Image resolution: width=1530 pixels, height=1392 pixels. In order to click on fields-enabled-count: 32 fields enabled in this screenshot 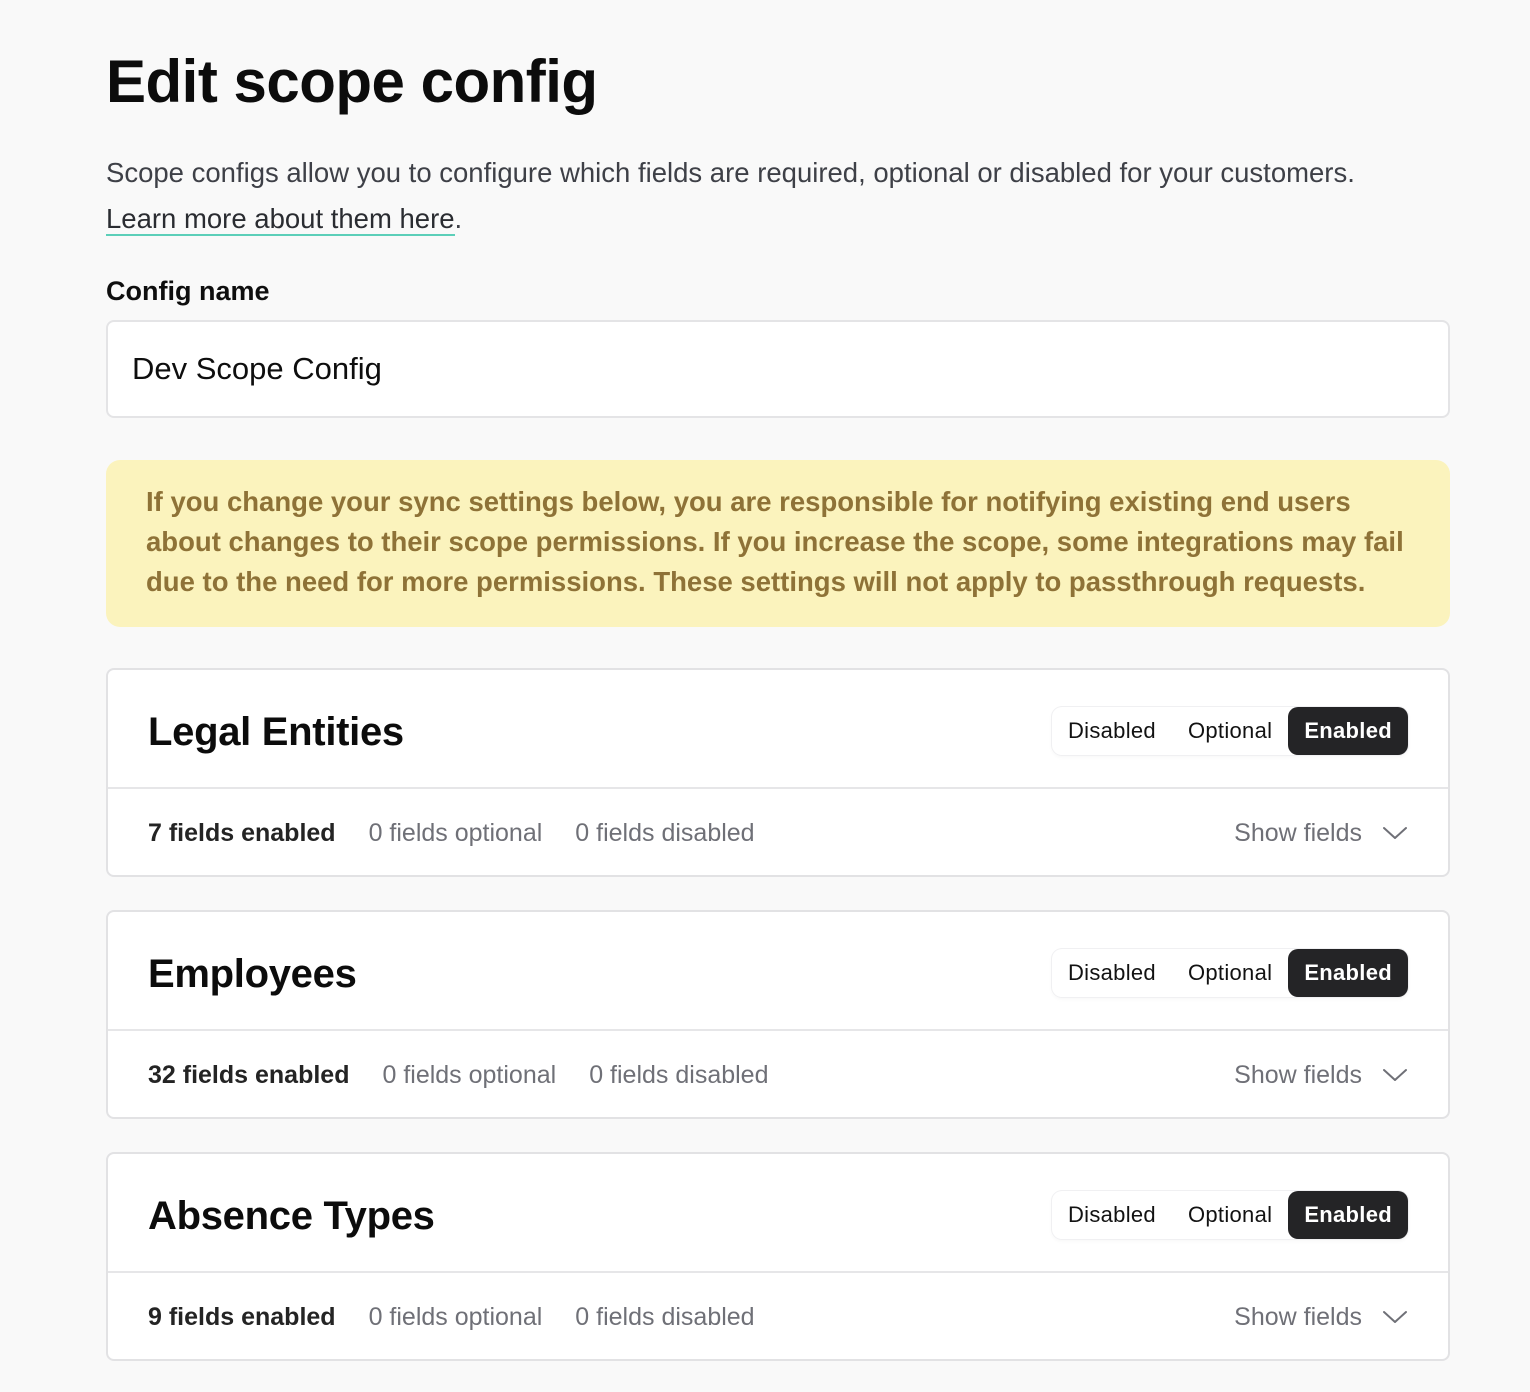, I will do `click(249, 1074)`.